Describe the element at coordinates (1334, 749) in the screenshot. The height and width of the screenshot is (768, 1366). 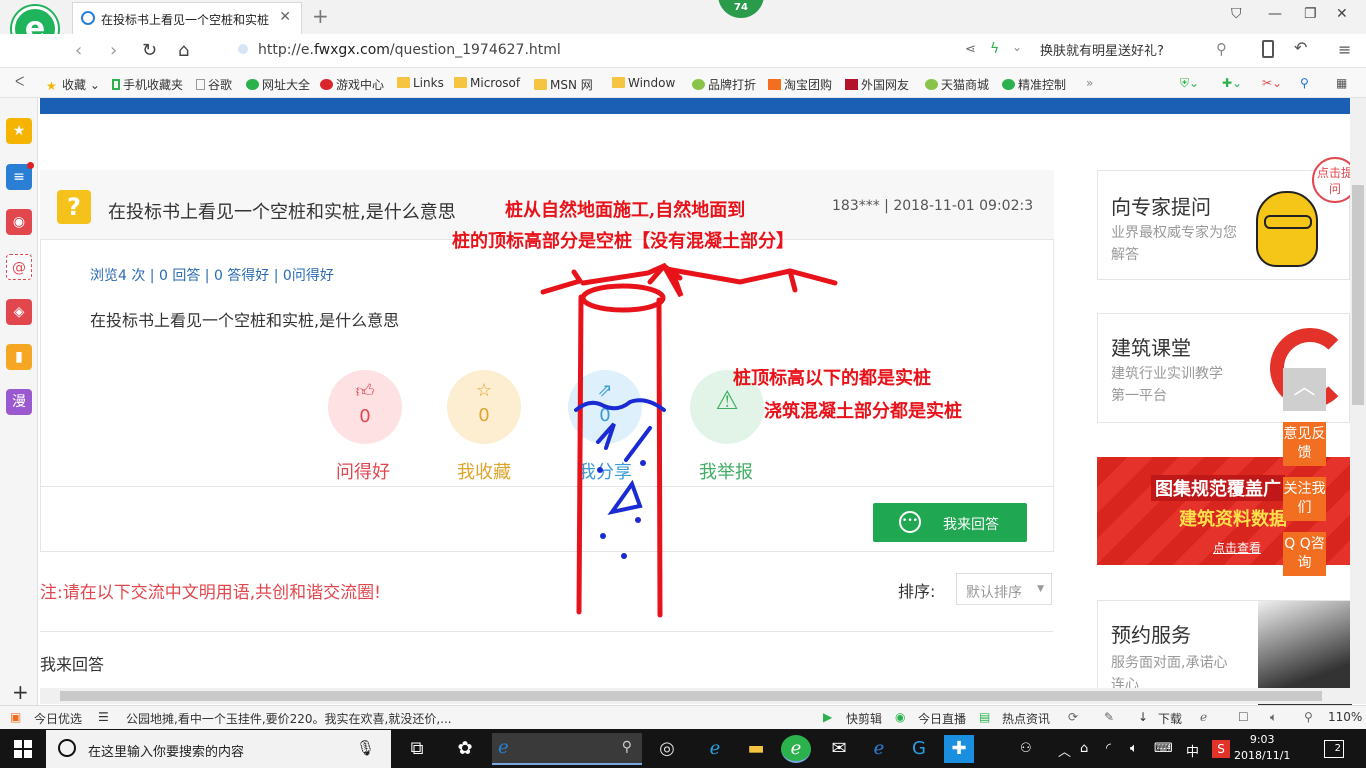
I see `notification-center: 2` at that location.